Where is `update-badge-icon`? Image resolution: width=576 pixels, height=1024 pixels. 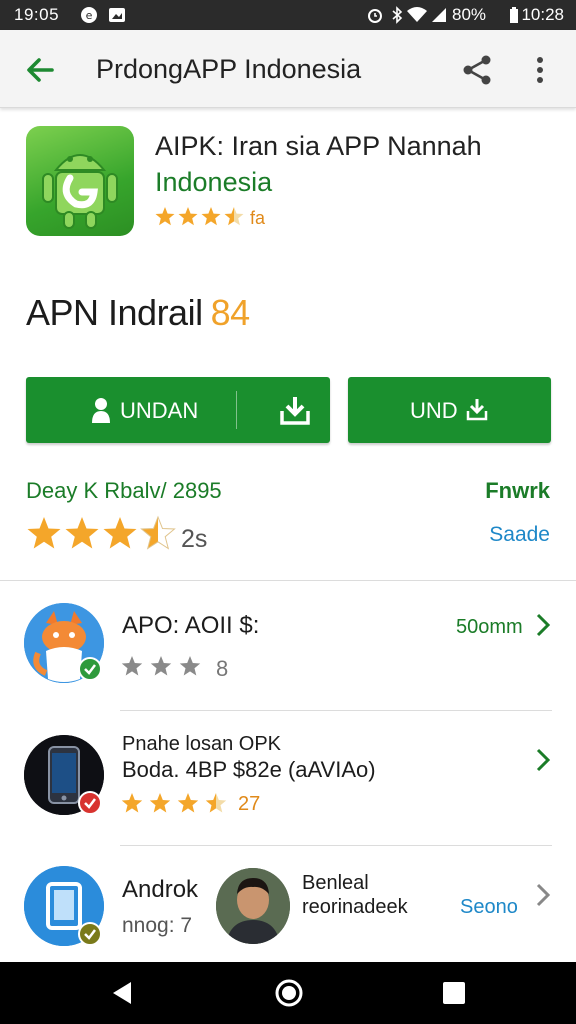 update-badge-icon is located at coordinates (90, 803).